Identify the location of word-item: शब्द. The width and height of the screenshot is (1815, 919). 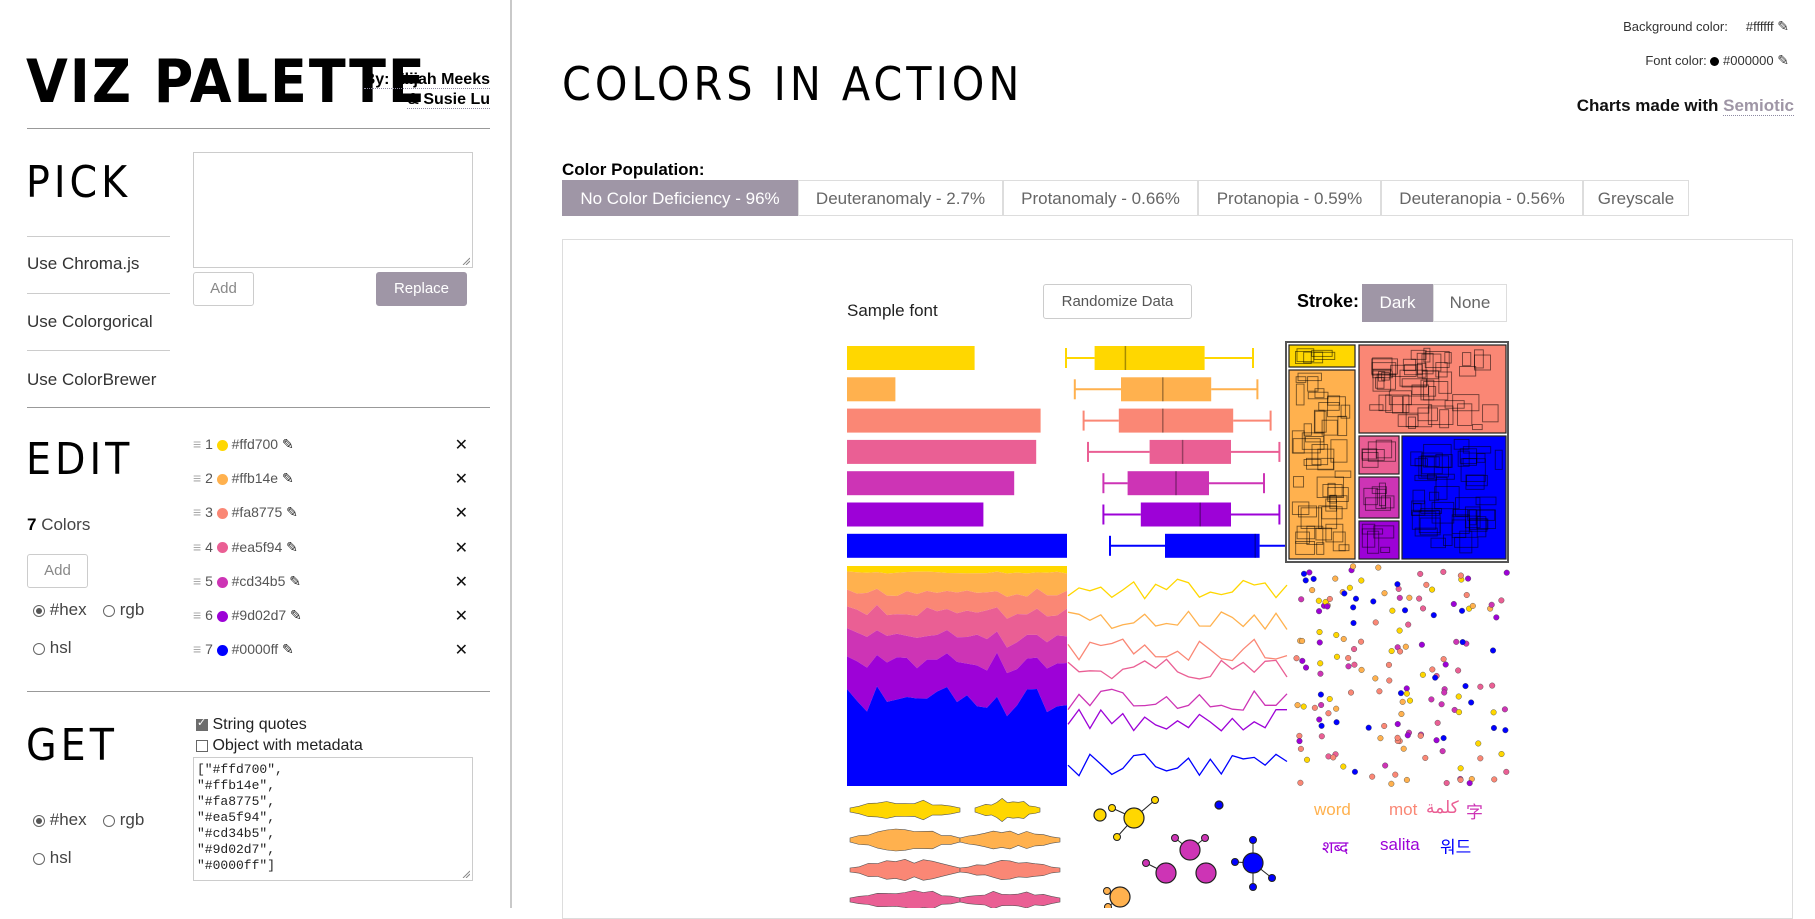
(1335, 847).